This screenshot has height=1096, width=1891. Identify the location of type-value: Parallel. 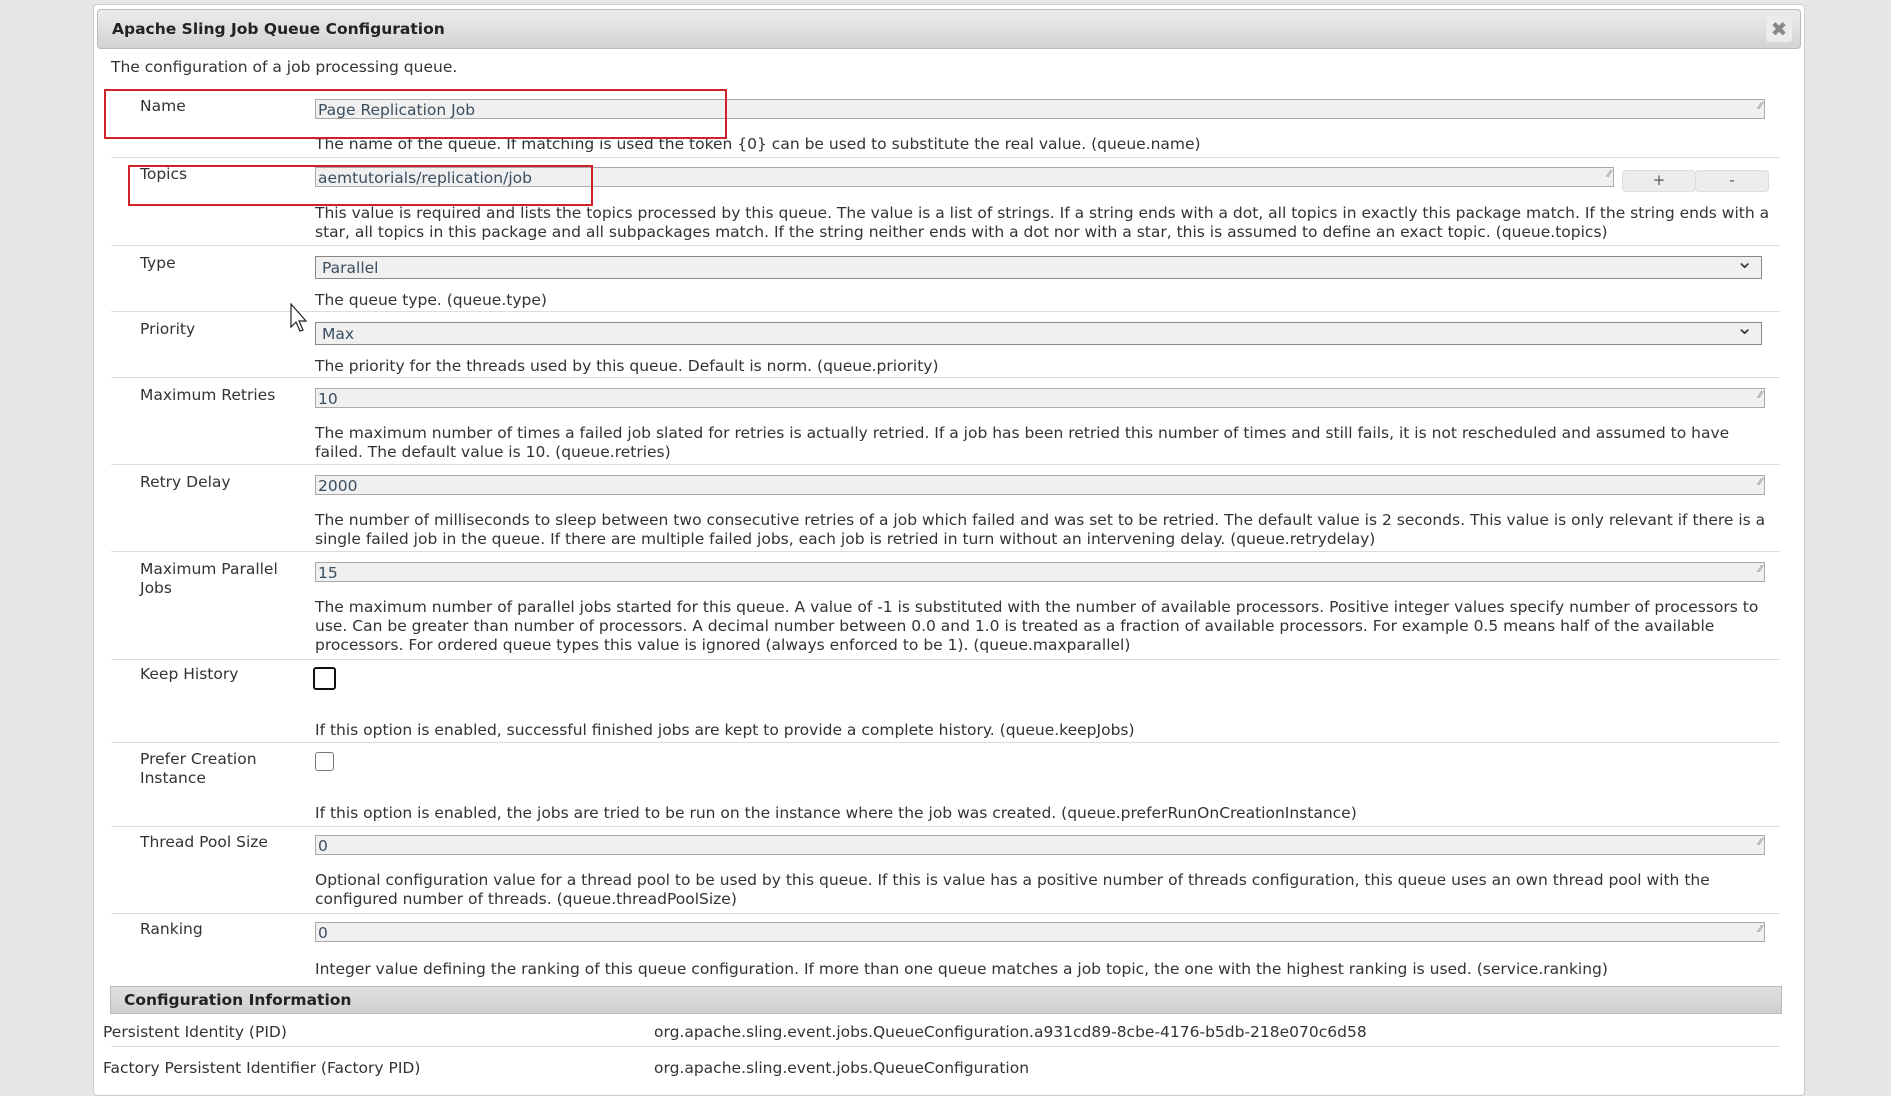
(350, 268).